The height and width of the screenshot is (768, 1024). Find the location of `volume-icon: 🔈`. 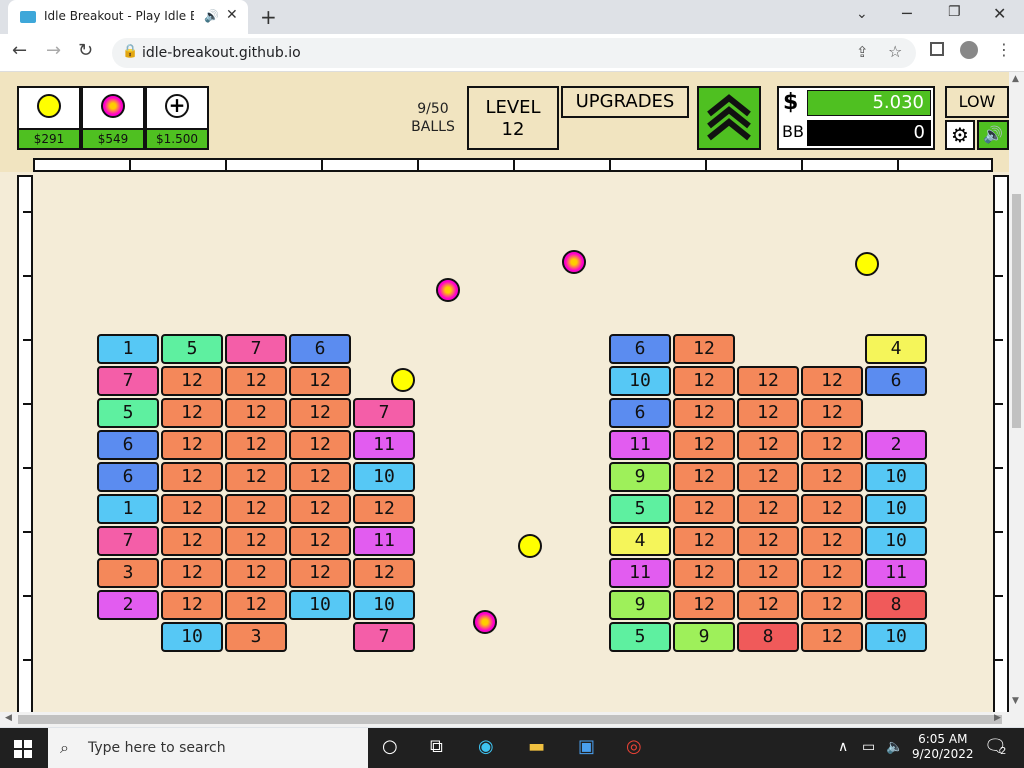

volume-icon: 🔈 is located at coordinates (894, 747).